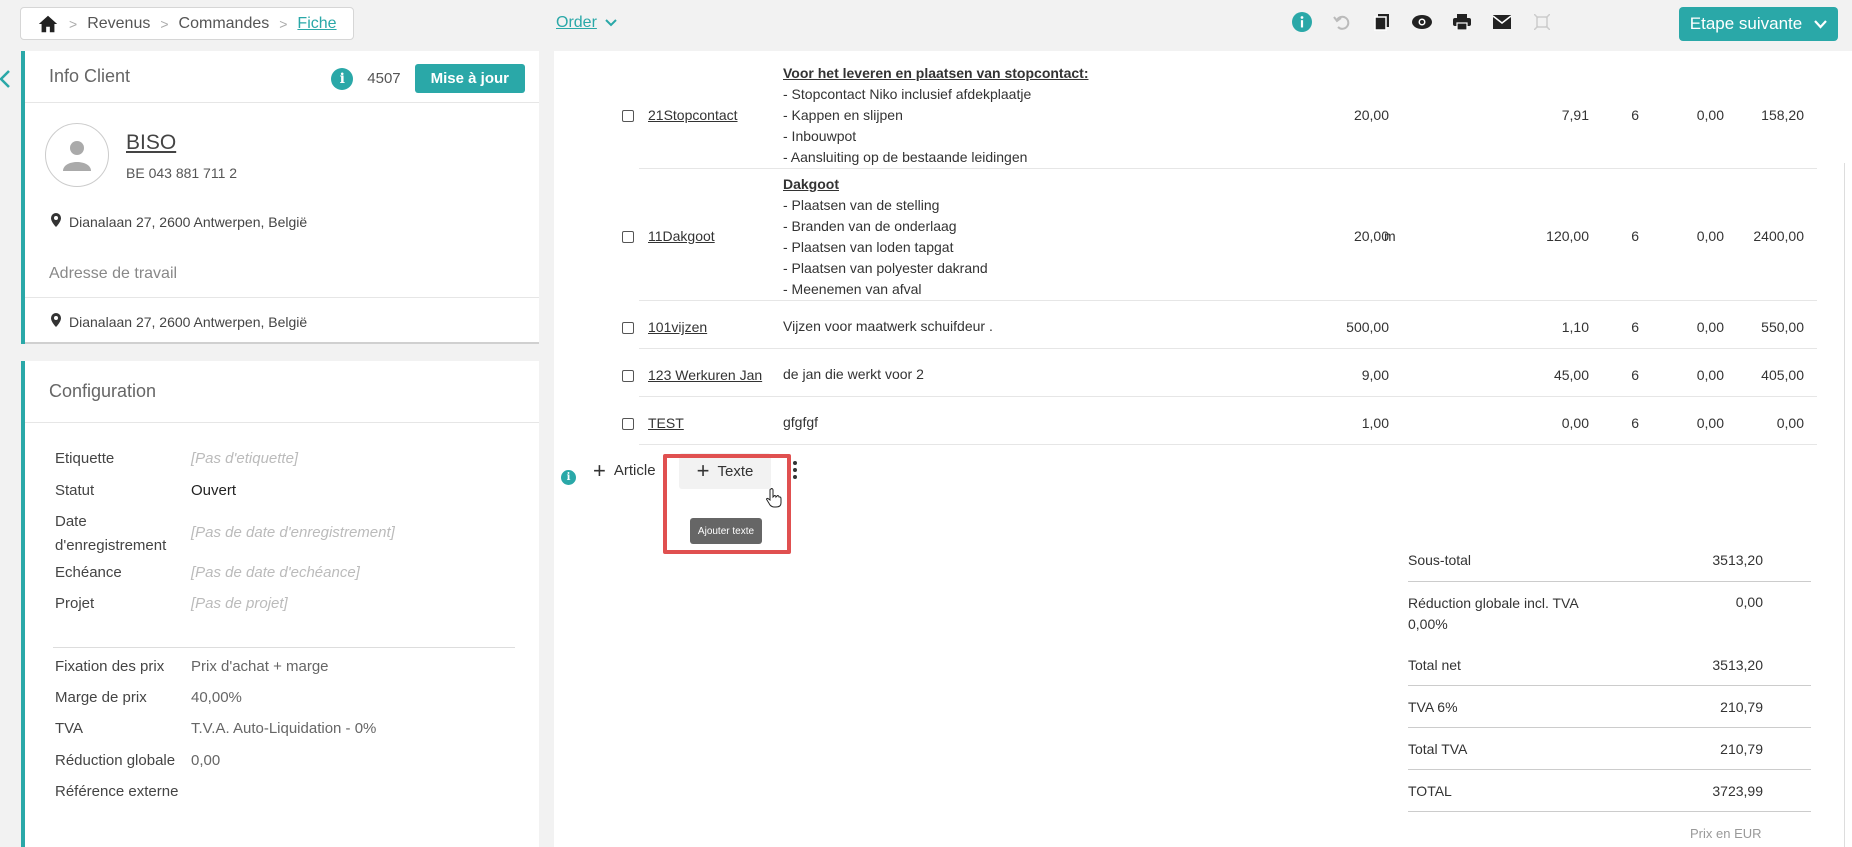 This screenshot has height=847, width=1852. Describe the element at coordinates (666, 423) in the screenshot. I see `row-code: TEST` at that location.